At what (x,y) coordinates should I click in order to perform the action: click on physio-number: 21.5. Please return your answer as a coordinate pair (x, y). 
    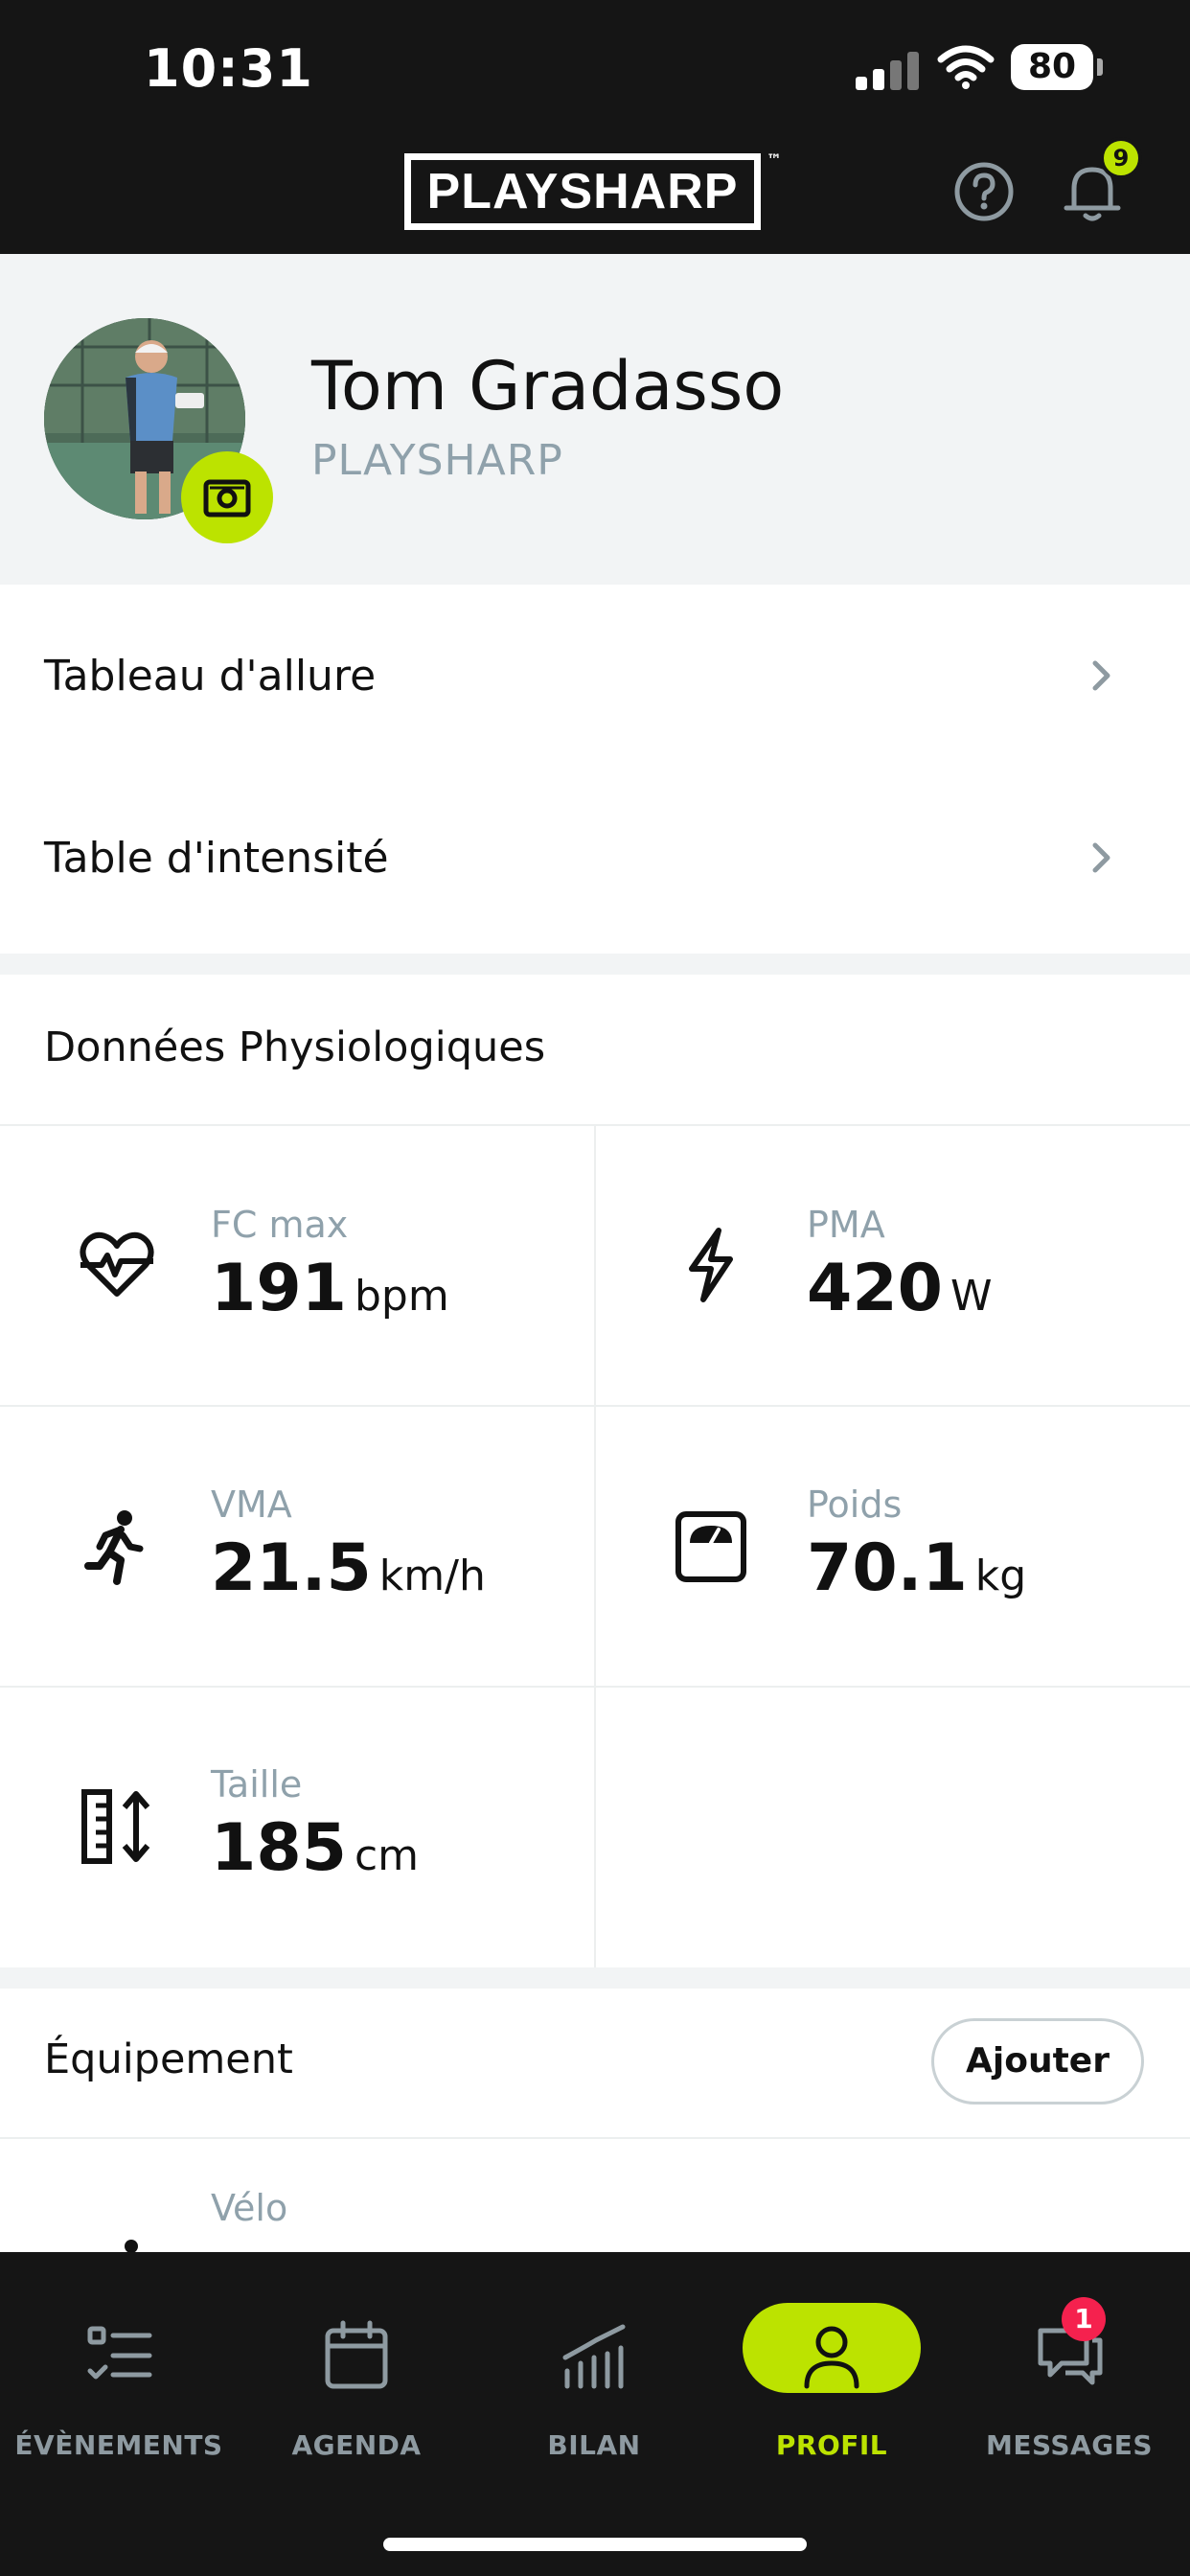
    Looking at the image, I should click on (292, 1568).